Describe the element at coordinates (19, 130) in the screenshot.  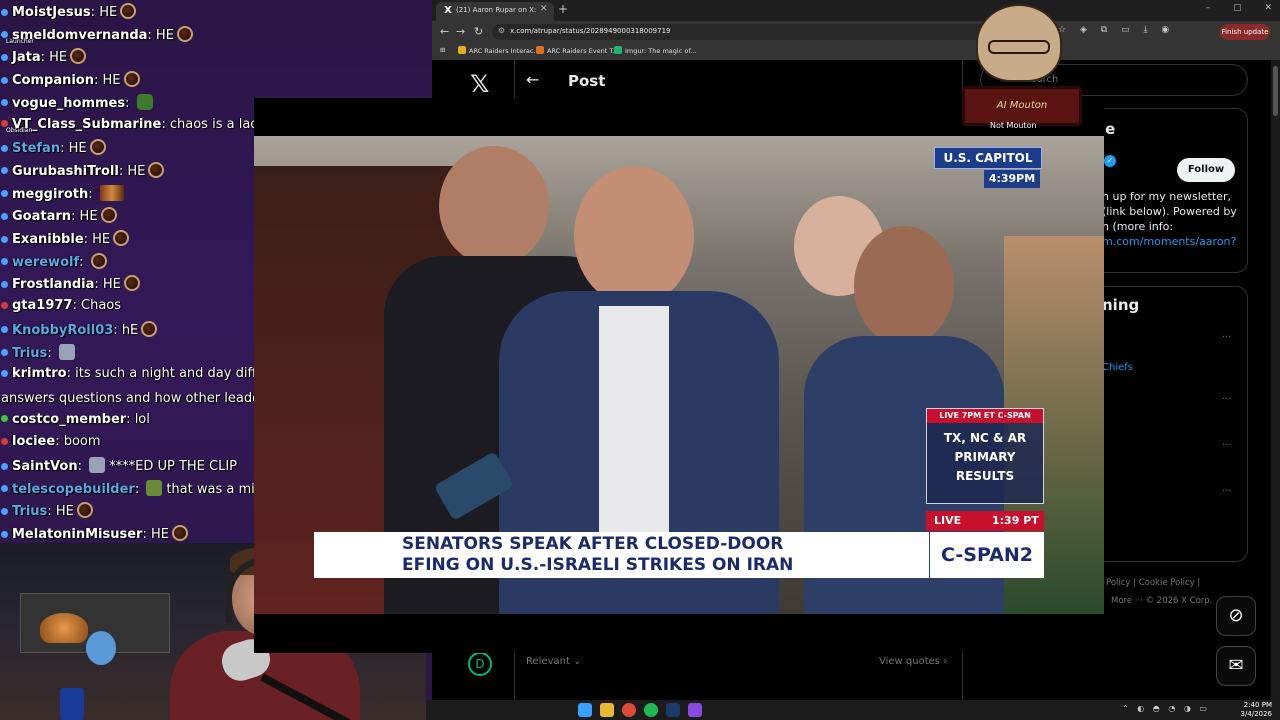
I see `desktop-icon-obsidian-label: Obsidian` at that location.